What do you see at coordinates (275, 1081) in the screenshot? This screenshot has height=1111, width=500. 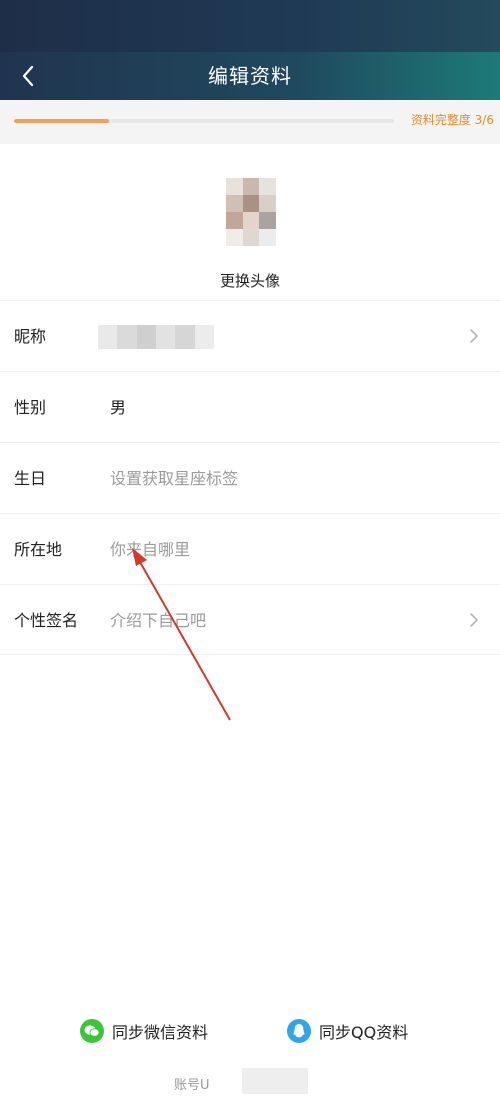 I see `account-id-blurred` at bounding box center [275, 1081].